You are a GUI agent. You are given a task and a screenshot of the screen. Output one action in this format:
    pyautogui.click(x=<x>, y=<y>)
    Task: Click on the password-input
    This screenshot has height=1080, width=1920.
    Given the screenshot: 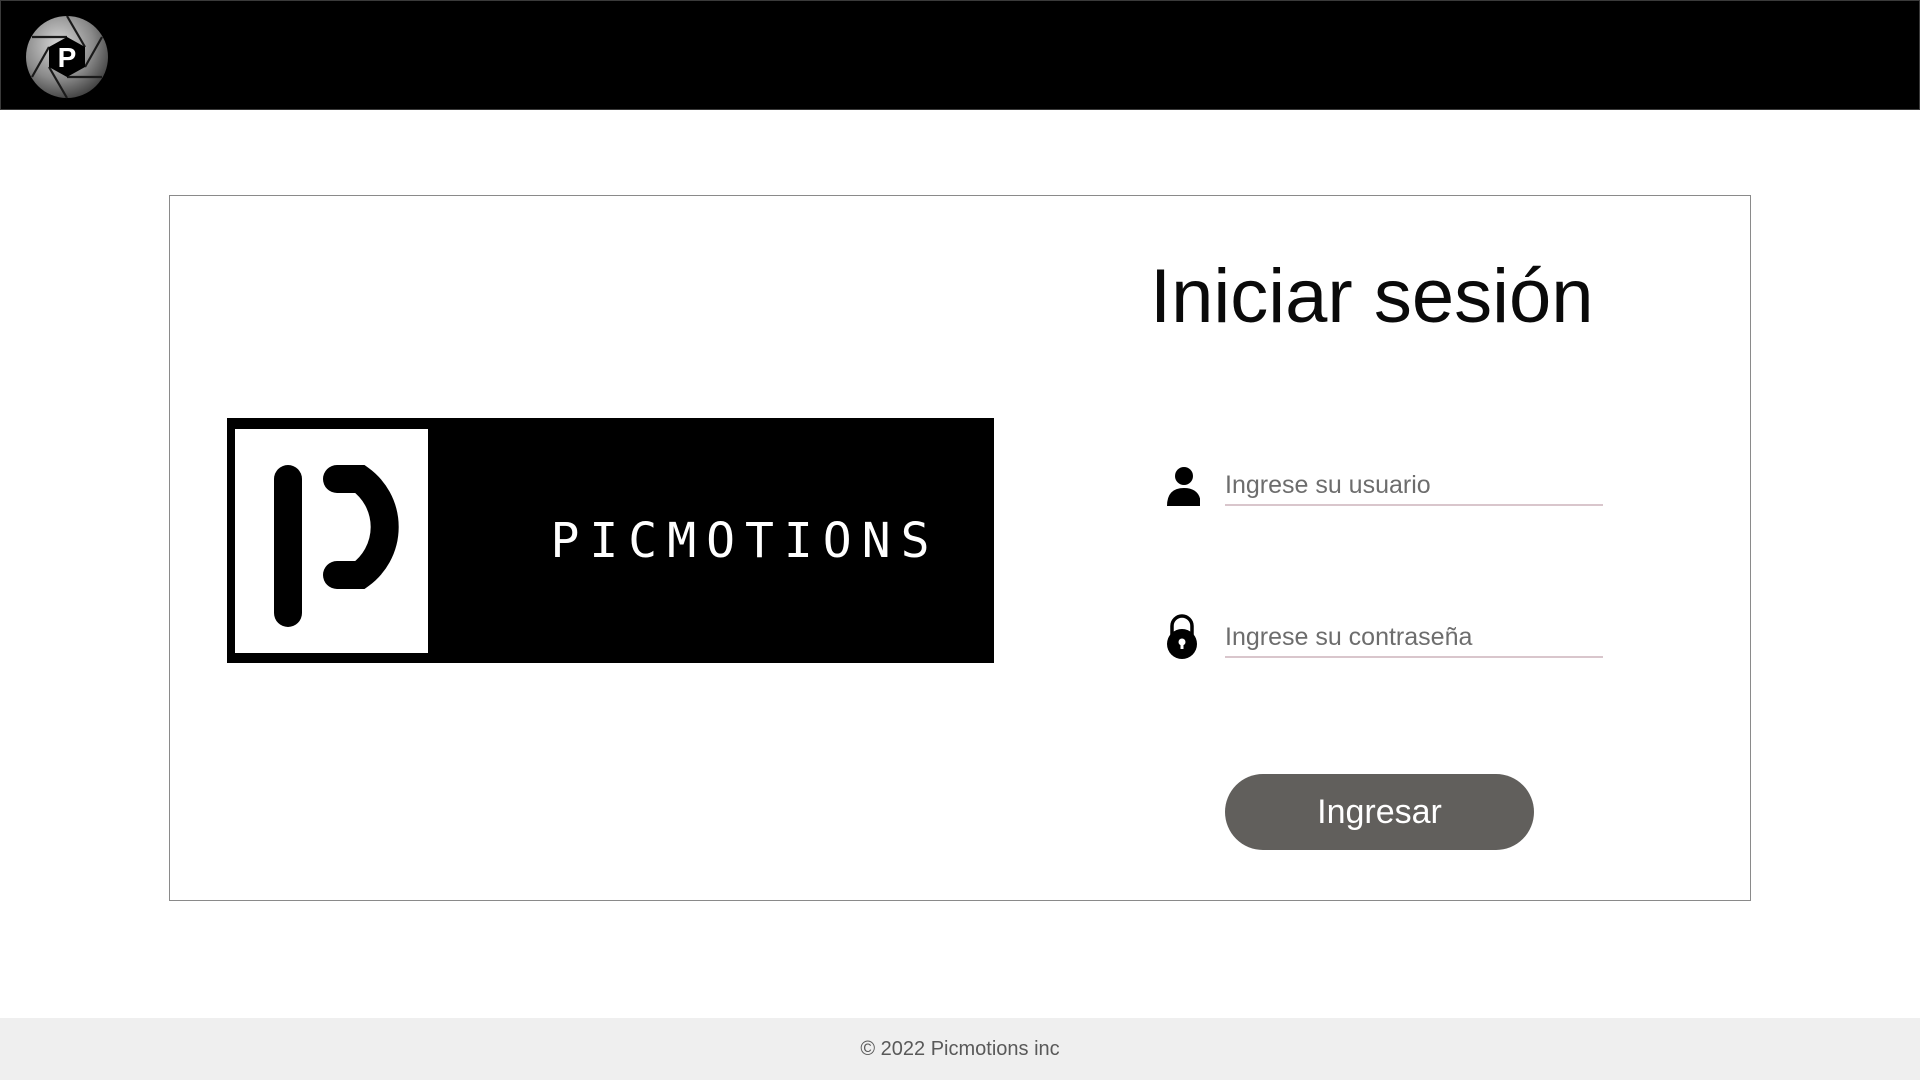 What is the action you would take?
    pyautogui.click(x=1414, y=638)
    